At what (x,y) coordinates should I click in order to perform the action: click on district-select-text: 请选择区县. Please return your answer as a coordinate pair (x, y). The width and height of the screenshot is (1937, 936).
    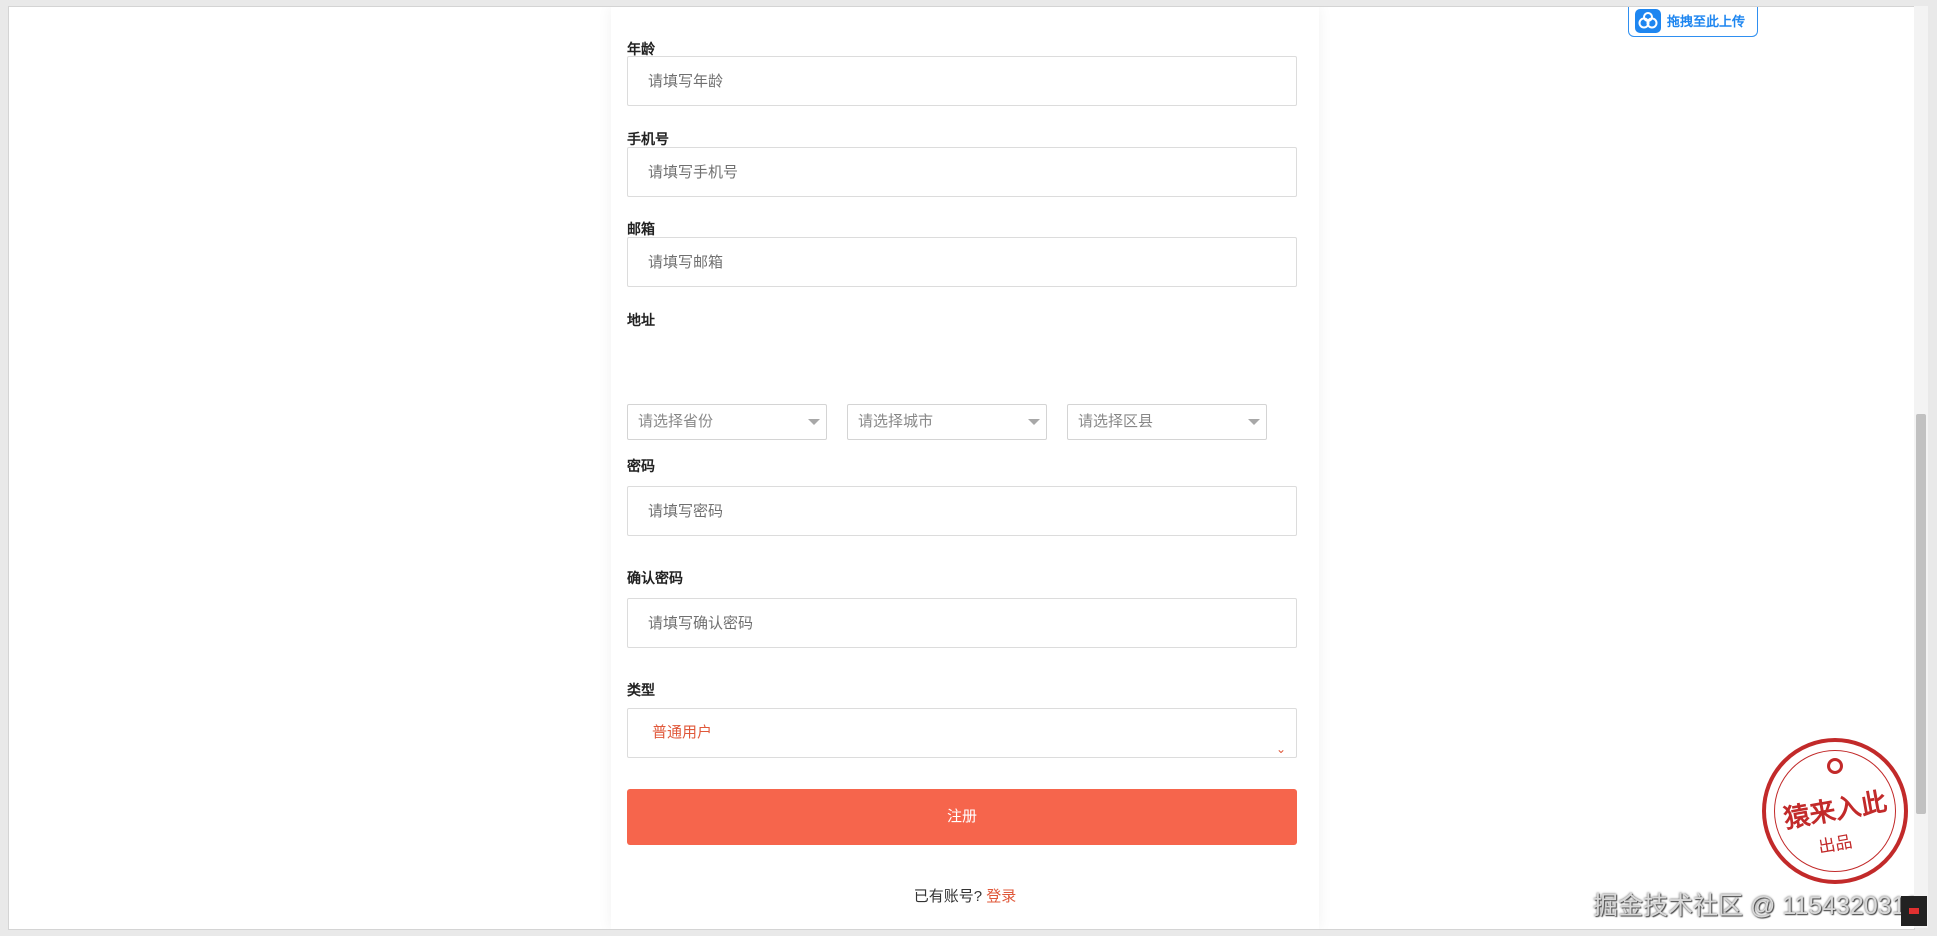
    Looking at the image, I should click on (1116, 421).